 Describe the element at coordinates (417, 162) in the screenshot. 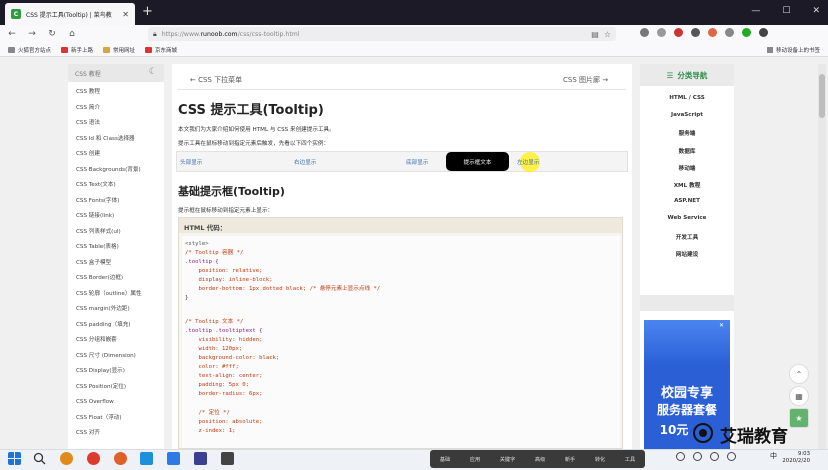

I see `demo-bottom-tooltip: 底部显示` at that location.